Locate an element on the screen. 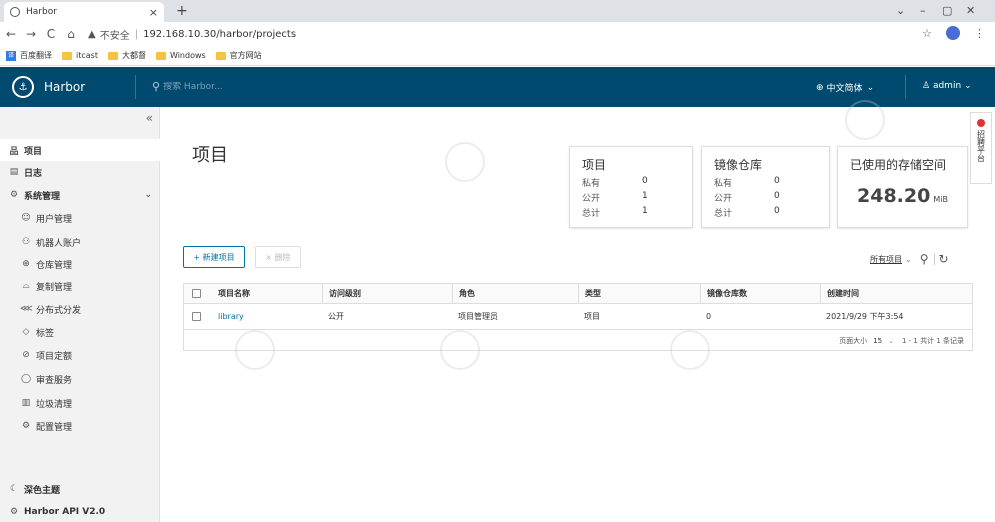 The image size is (995, 522). admin-icon: ⚙ is located at coordinates (14, 195).